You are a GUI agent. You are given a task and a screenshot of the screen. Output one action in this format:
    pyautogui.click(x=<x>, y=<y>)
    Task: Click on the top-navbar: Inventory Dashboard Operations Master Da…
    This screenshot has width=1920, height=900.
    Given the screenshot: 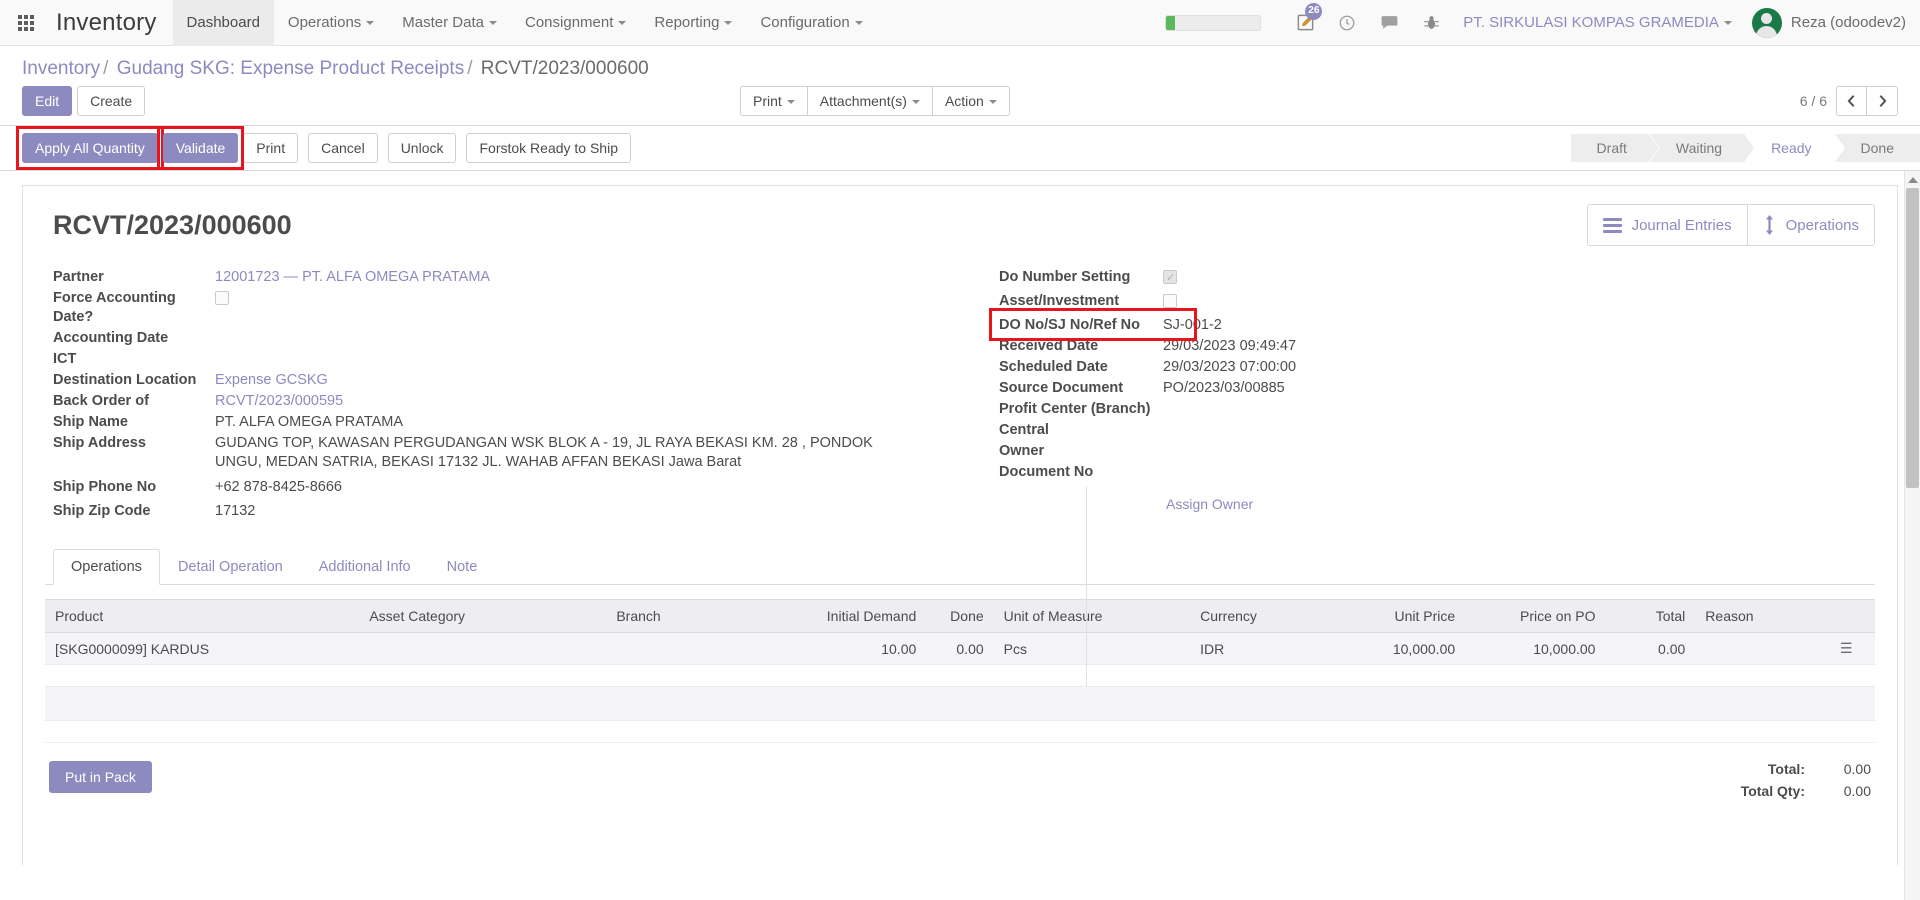 What is the action you would take?
    pyautogui.click(x=960, y=23)
    